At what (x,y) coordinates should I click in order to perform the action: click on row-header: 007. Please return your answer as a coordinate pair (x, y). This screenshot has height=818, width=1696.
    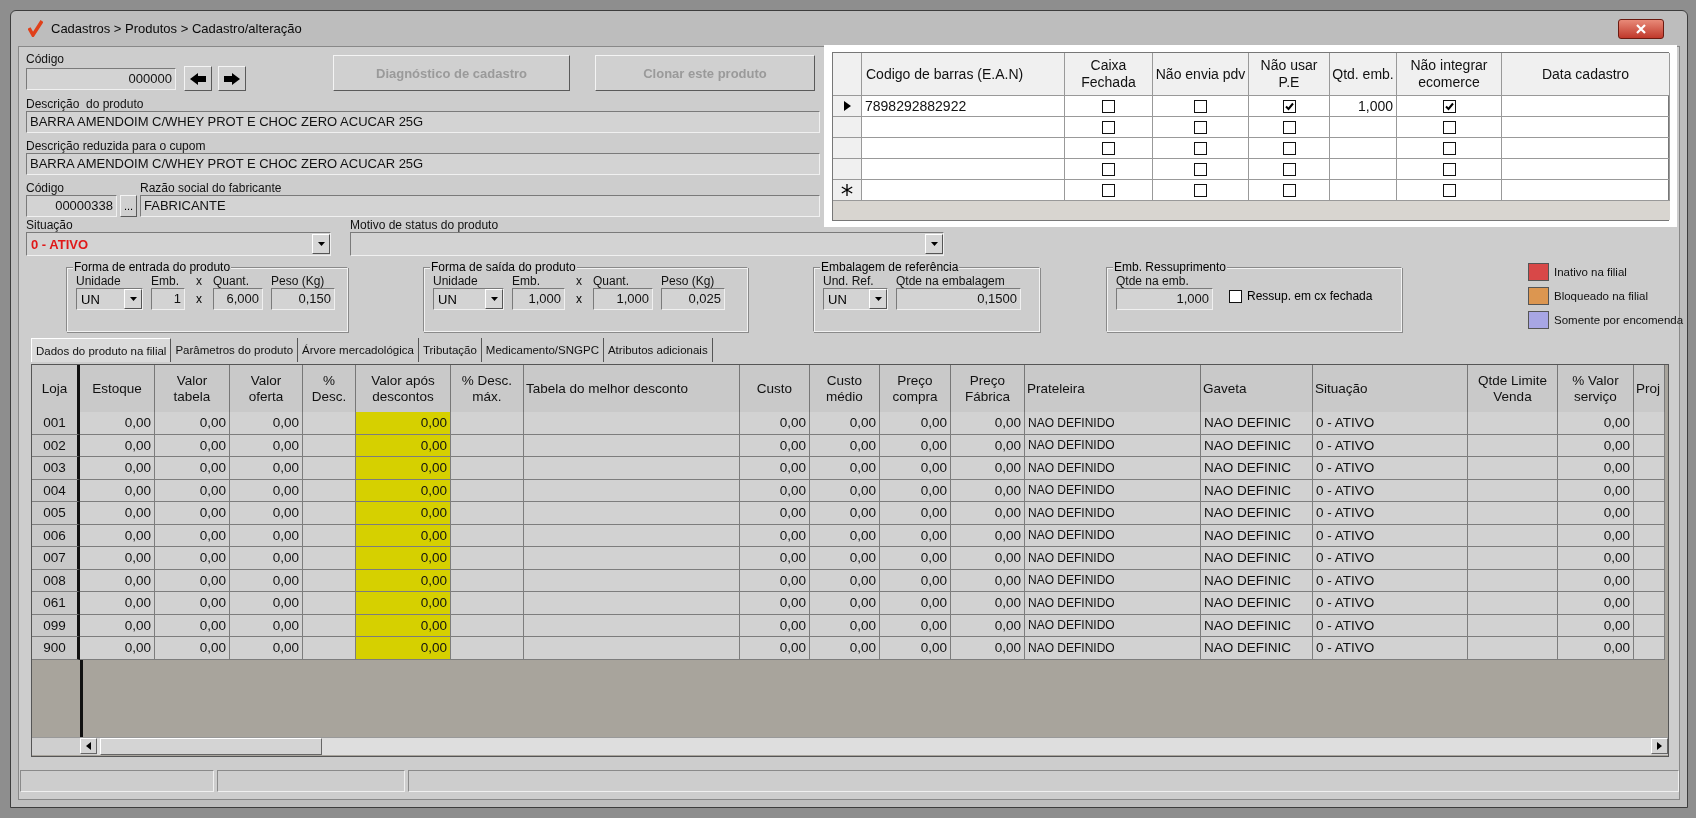
    Looking at the image, I should click on (56, 558).